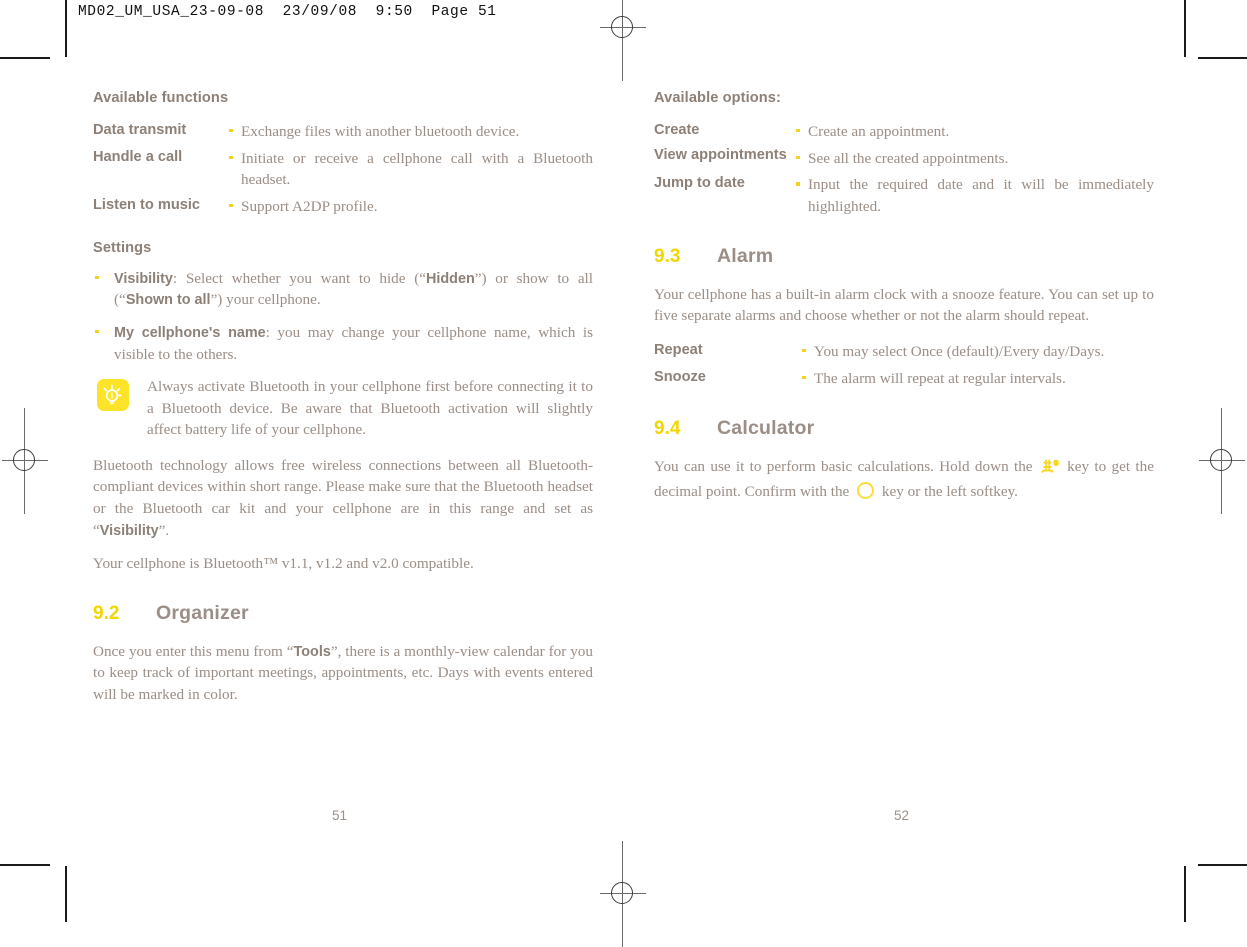  What do you see at coordinates (25, 865) in the screenshot?
I see `crop-mark-bottom-left-horizontal` at bounding box center [25, 865].